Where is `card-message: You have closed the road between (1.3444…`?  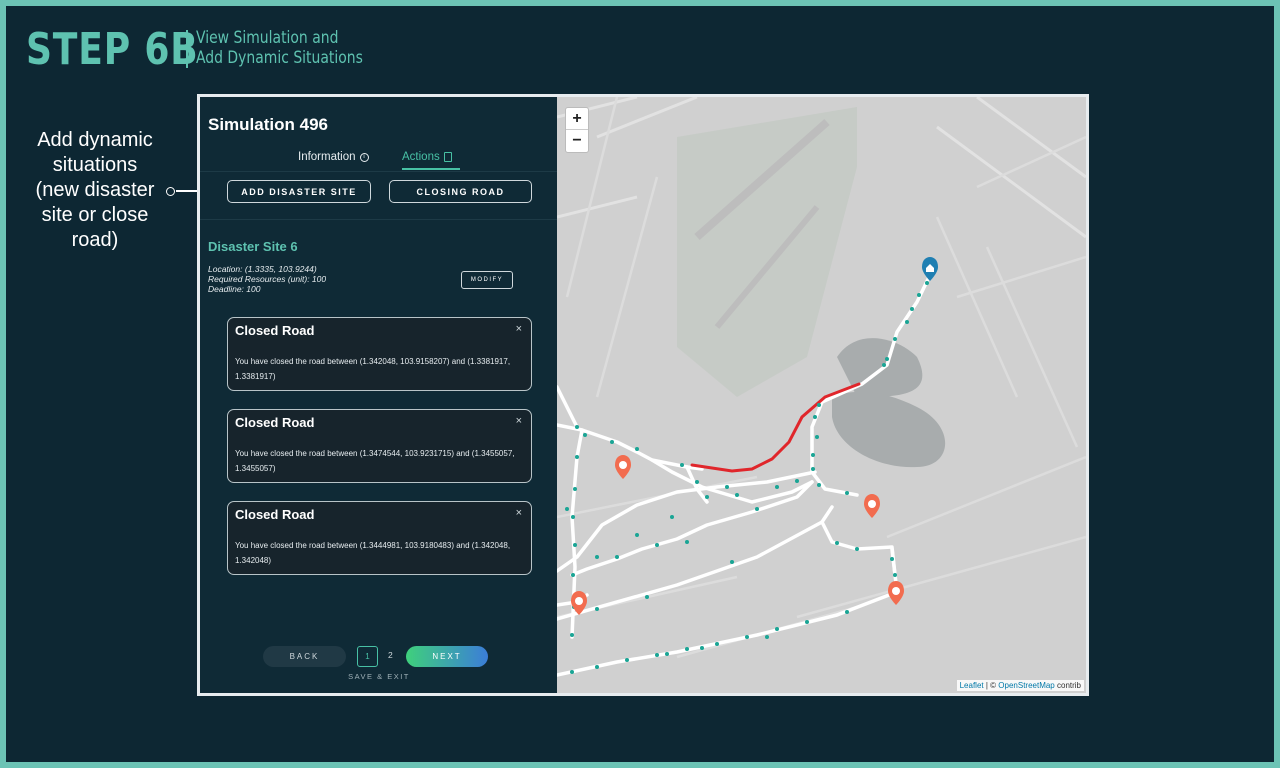 card-message: You have closed the road between (1.3444… is located at coordinates (373, 553).